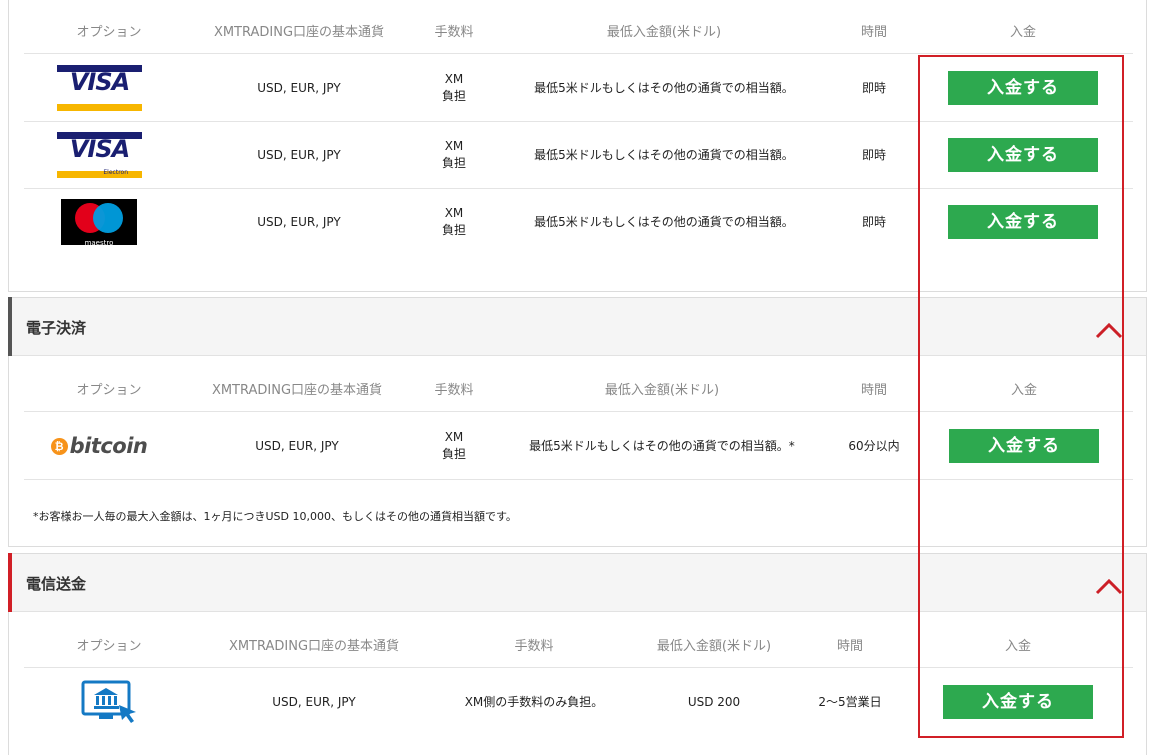 The image size is (1153, 755). What do you see at coordinates (714, 701) in the screenshot?
I see `minimum-cell: USD 200` at bounding box center [714, 701].